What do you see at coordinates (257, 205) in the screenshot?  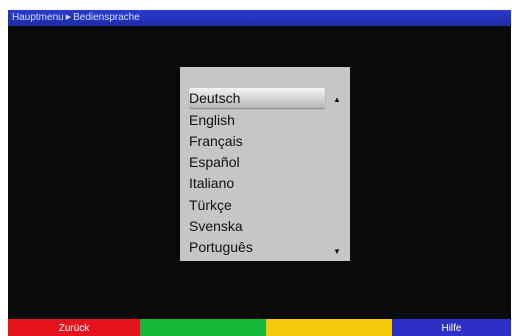 I see `language-item-turkce: Türkçe` at bounding box center [257, 205].